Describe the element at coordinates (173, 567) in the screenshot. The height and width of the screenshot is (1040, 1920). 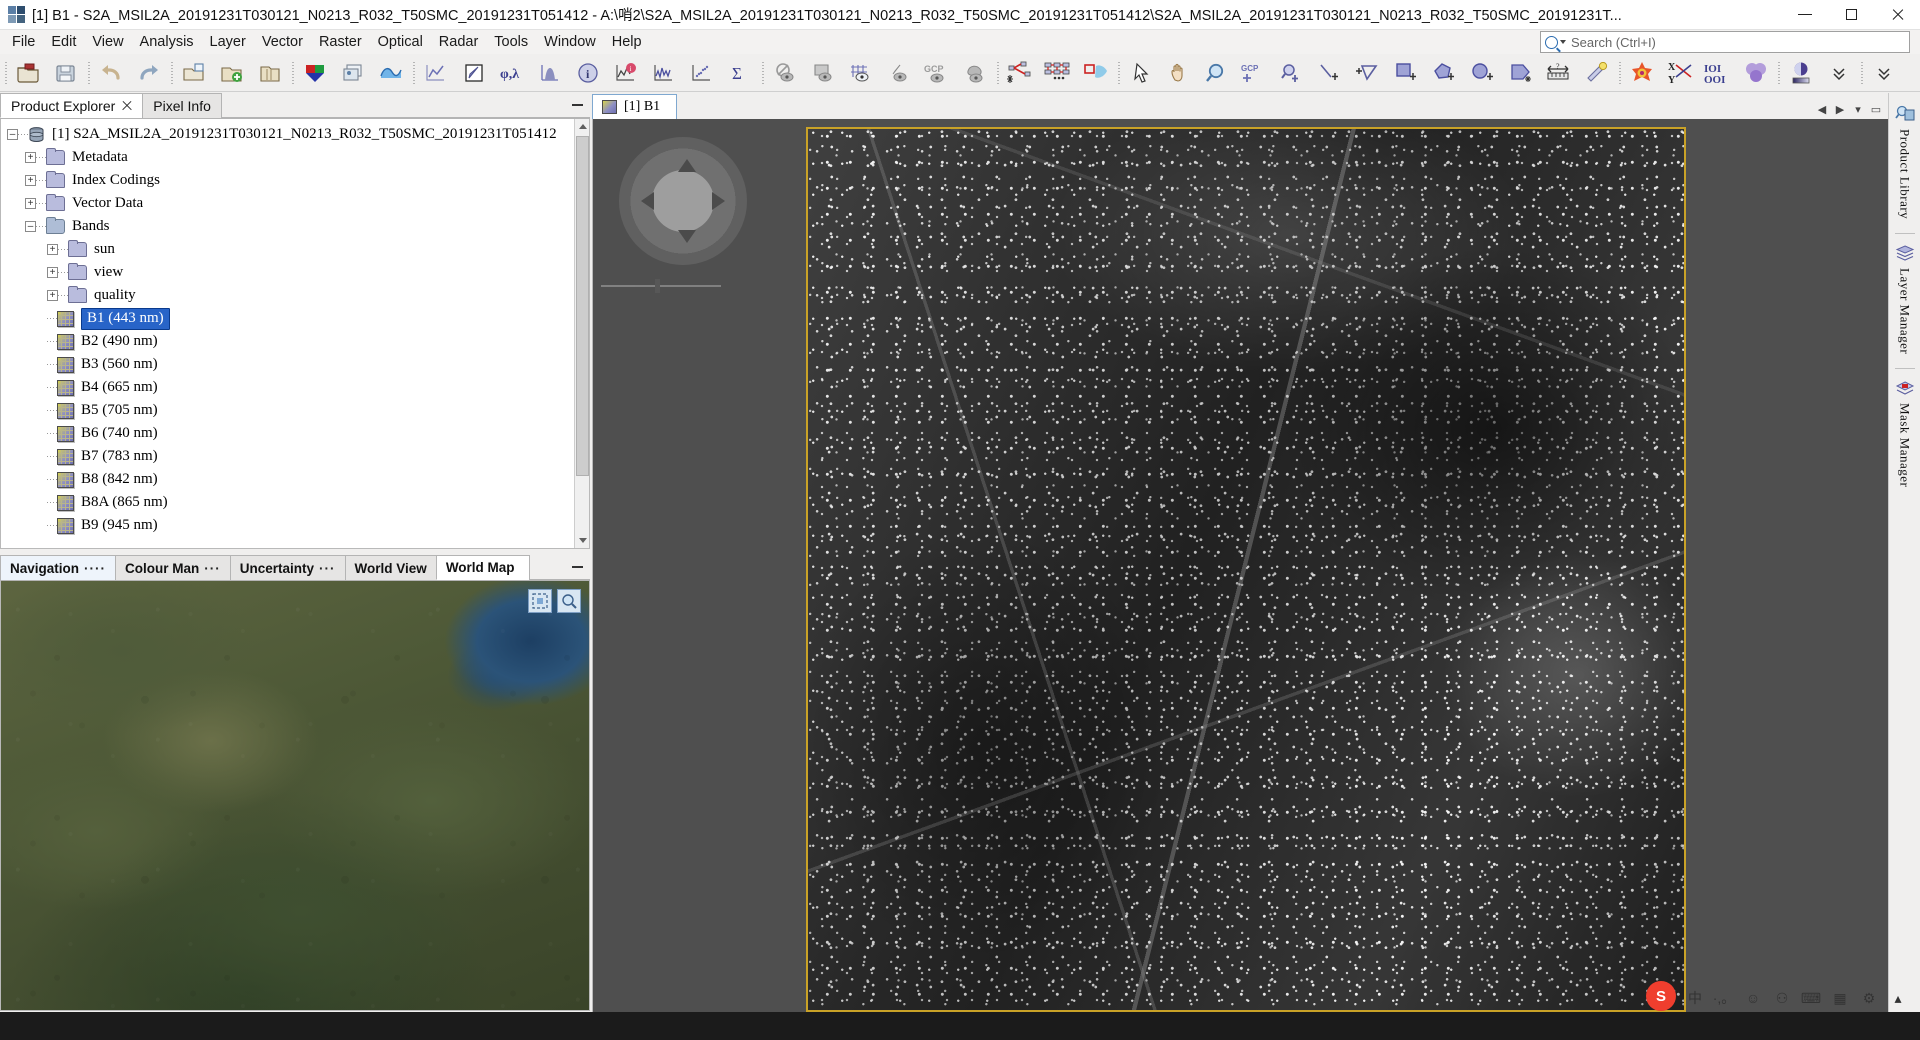
I see `tab-colour-manipulation: Colour Man ···` at that location.